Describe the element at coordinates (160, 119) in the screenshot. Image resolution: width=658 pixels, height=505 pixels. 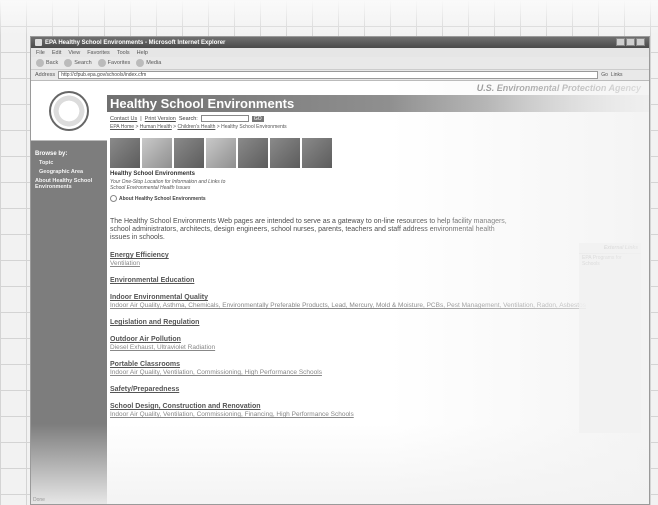
I see `print-version-link: Print Version` at that location.